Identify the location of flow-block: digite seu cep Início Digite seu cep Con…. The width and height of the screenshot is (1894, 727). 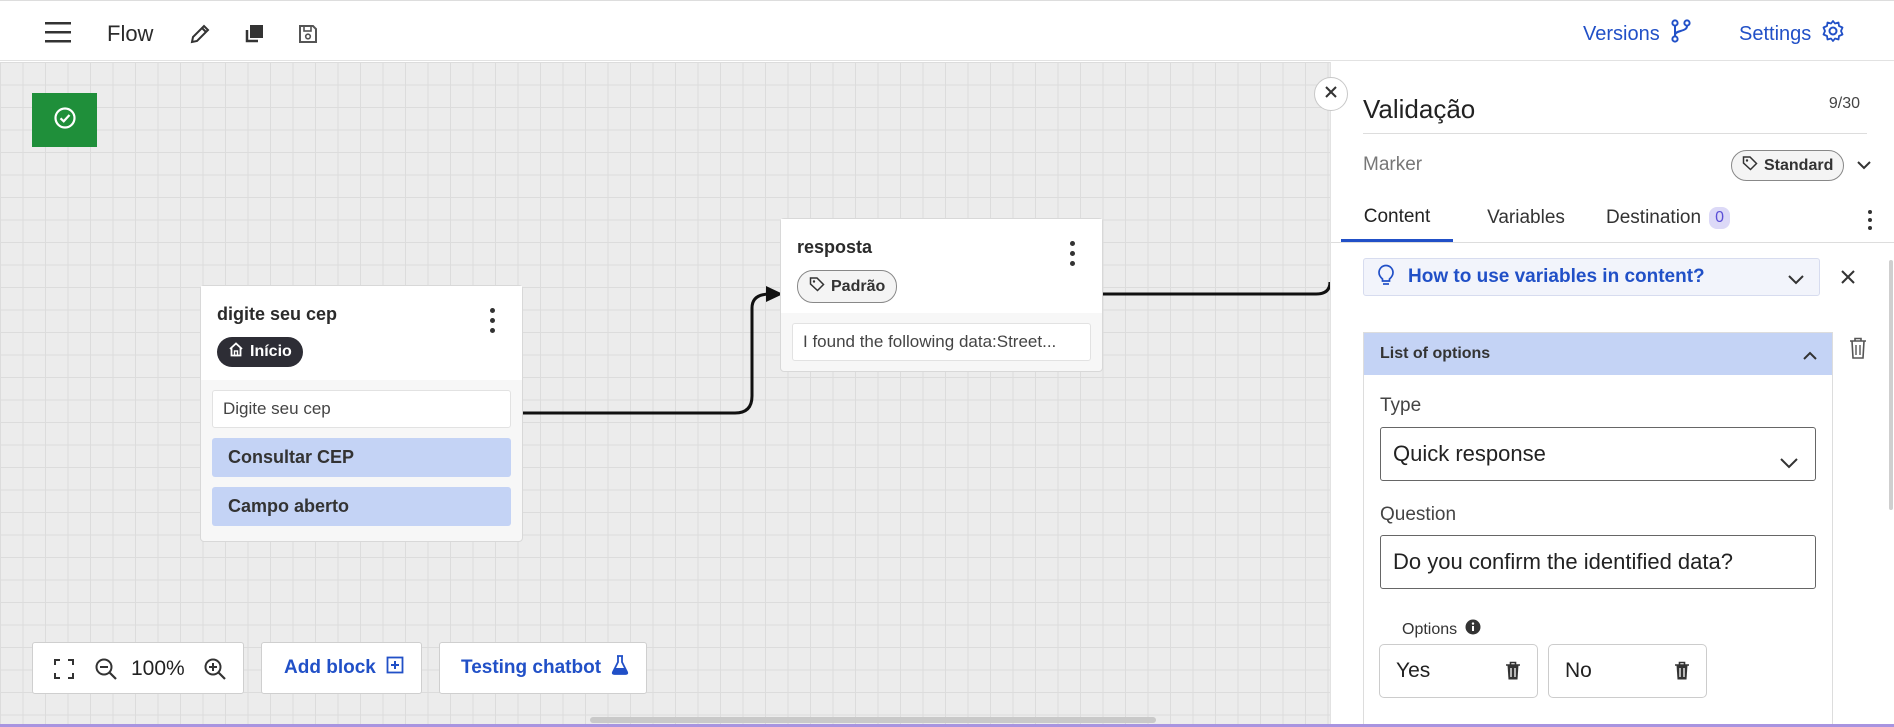
(361, 413).